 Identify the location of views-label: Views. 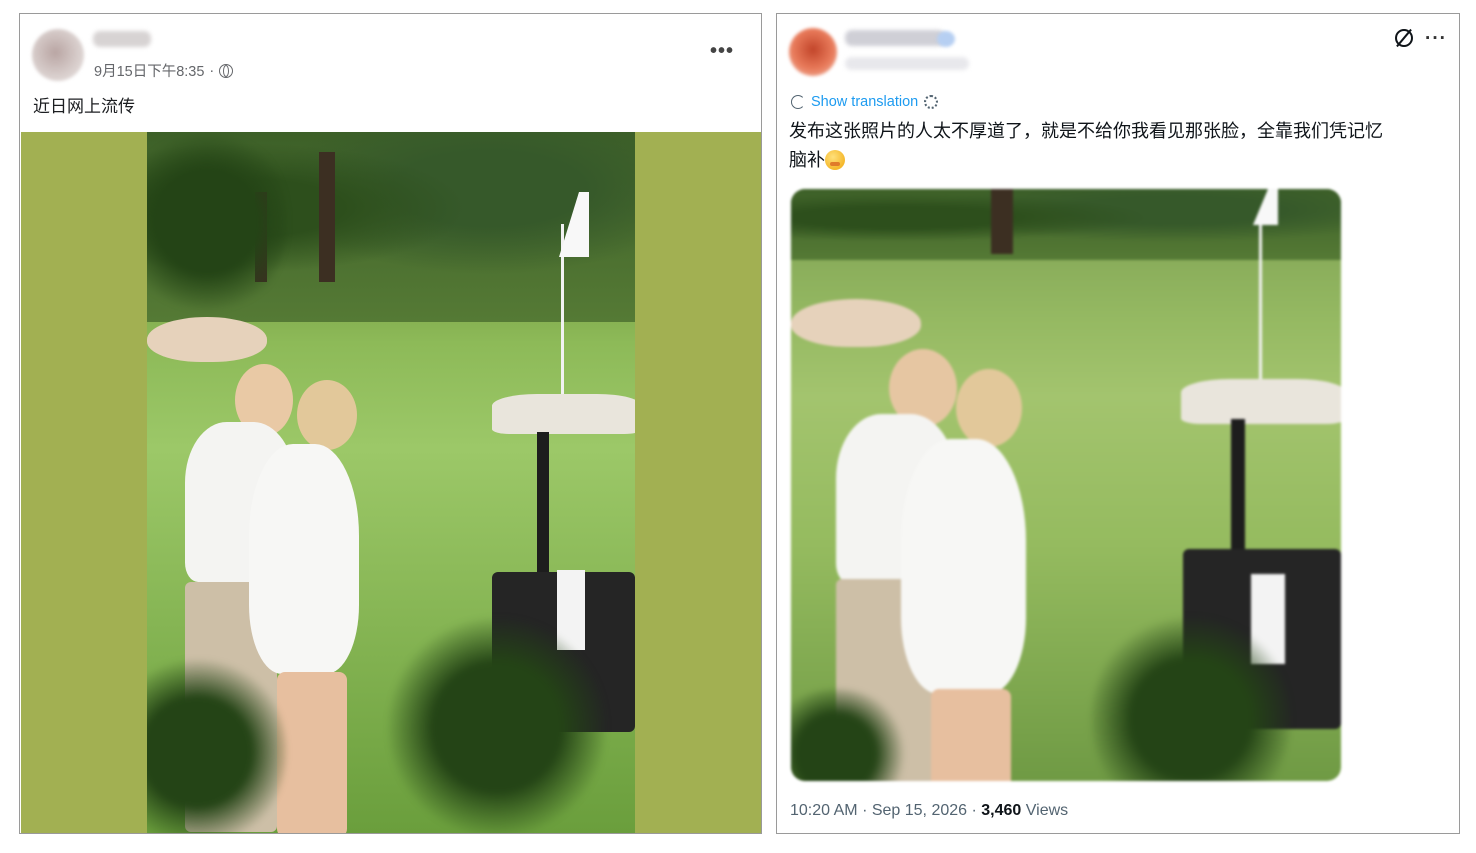
(1047, 810).